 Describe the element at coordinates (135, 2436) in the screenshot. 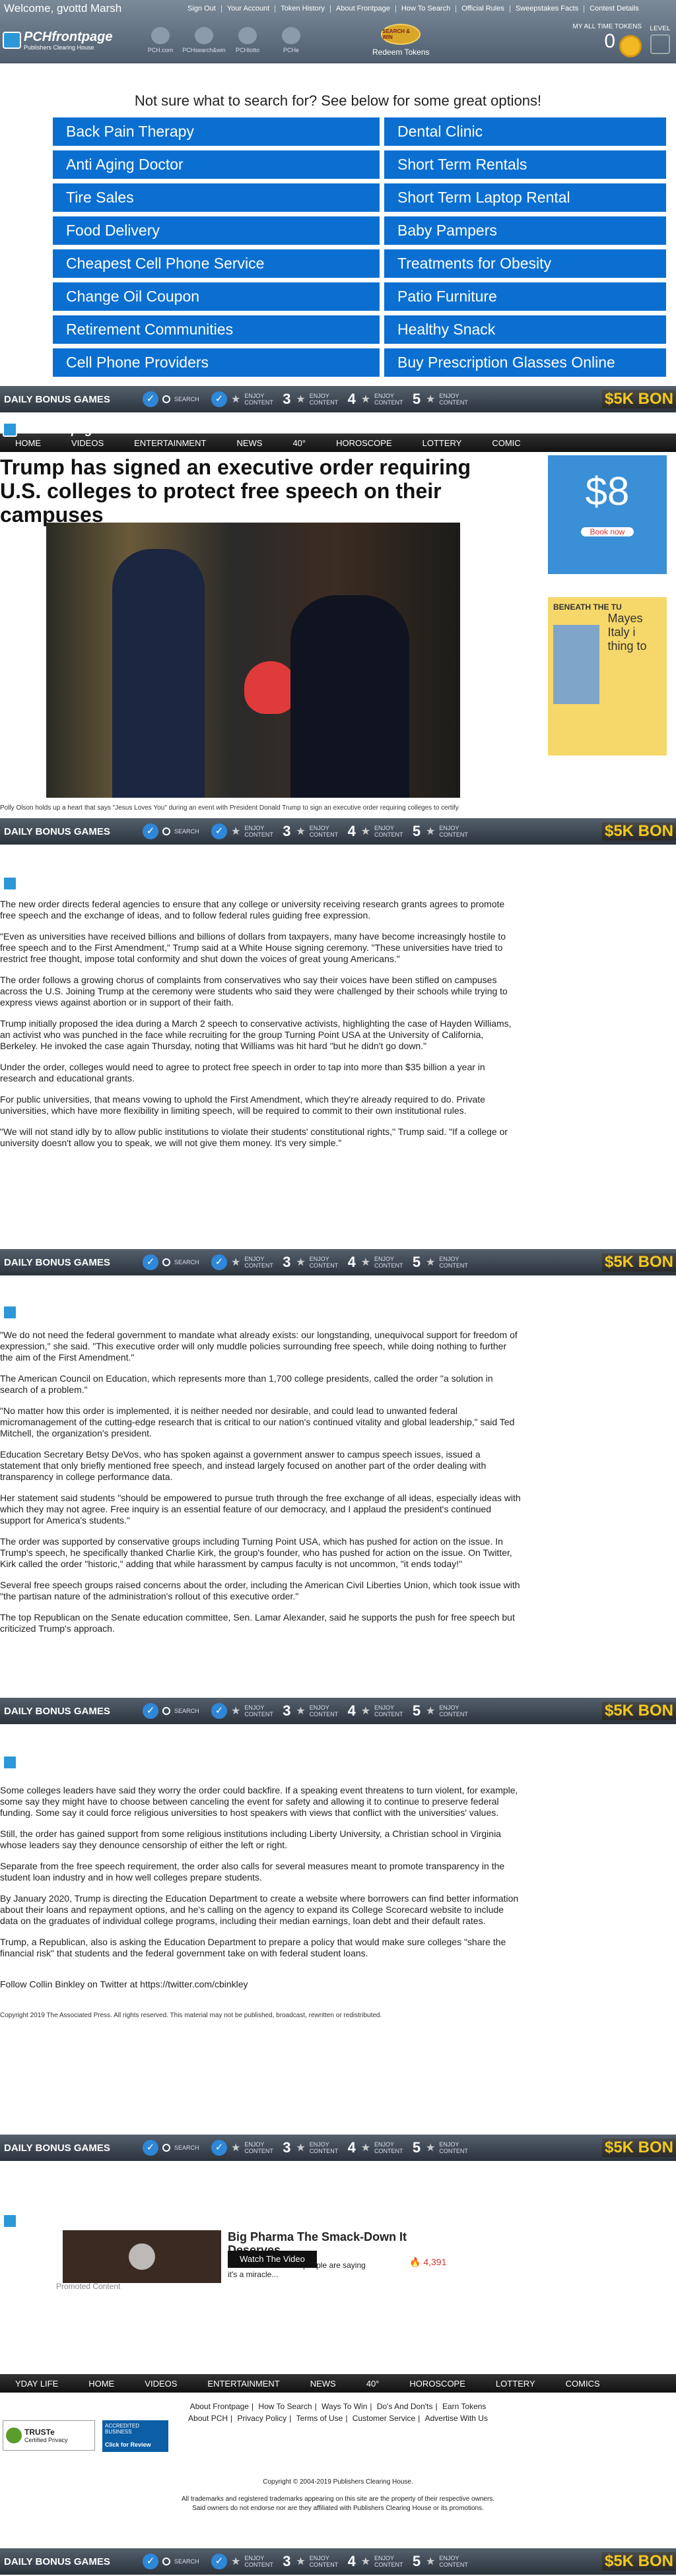

I see `bbb-badge: ACCREDITED BUSINESS Click for Review` at that location.